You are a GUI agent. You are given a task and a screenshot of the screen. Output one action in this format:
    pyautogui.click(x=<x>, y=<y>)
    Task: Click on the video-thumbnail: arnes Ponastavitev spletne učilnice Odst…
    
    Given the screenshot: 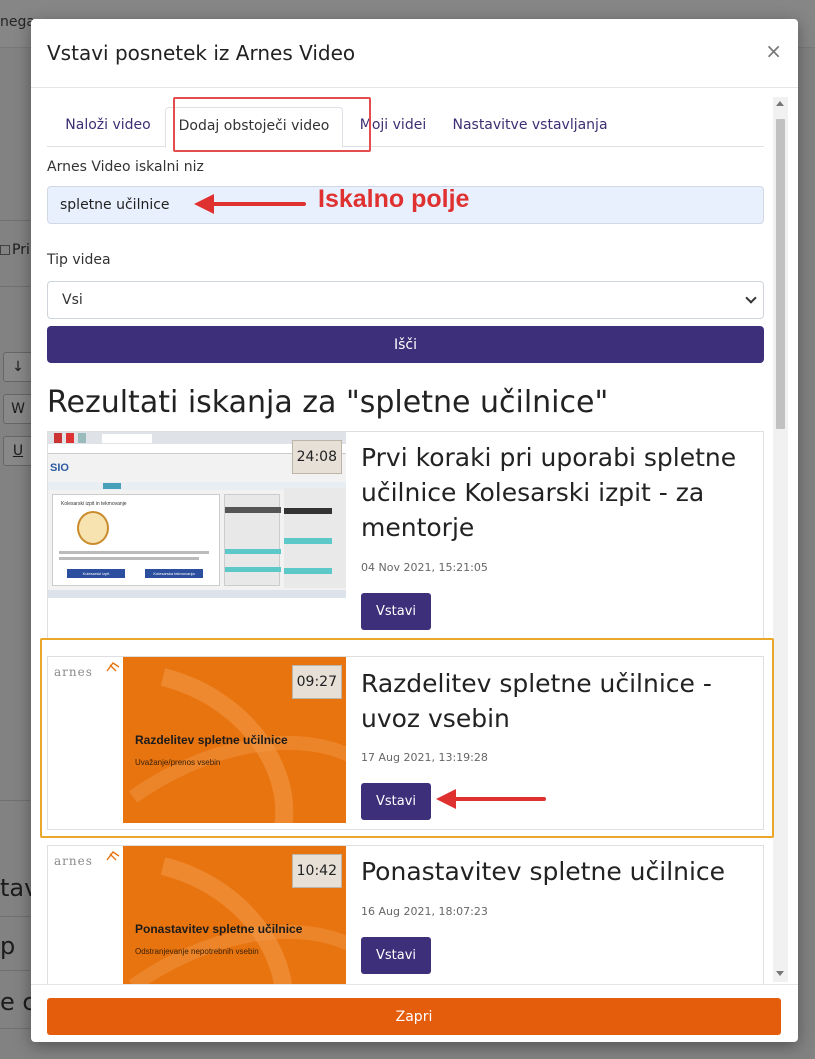 What is the action you would take?
    pyautogui.click(x=197, y=915)
    